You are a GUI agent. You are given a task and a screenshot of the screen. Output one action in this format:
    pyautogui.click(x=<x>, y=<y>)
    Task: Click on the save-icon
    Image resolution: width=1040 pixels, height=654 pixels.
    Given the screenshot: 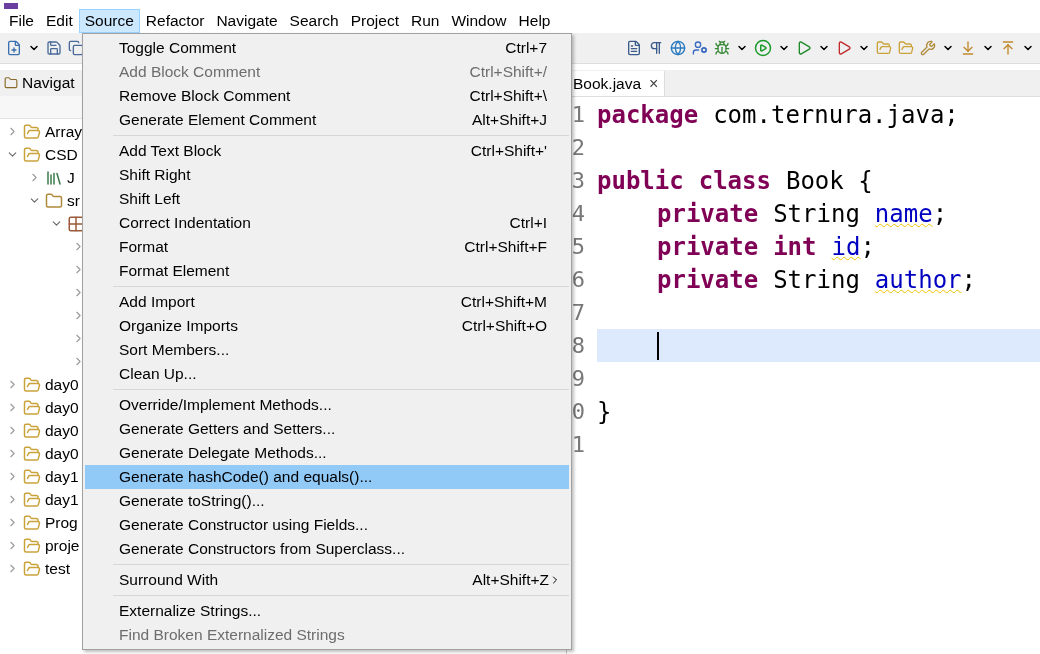 What is the action you would take?
    pyautogui.click(x=54, y=48)
    